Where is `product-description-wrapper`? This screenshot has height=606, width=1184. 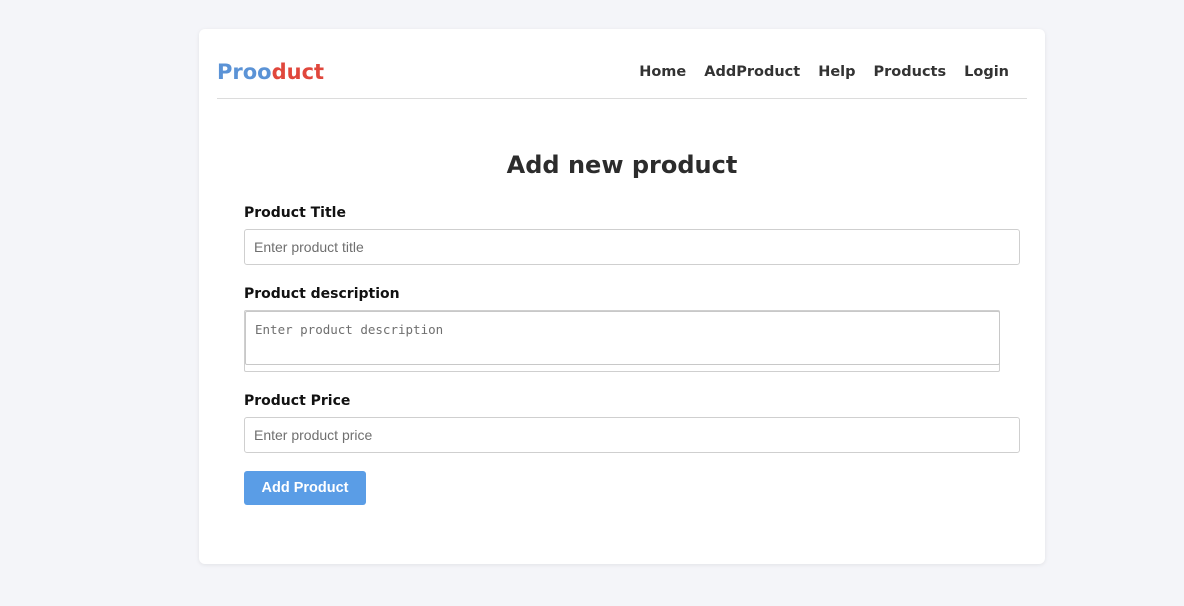 product-description-wrapper is located at coordinates (622, 341).